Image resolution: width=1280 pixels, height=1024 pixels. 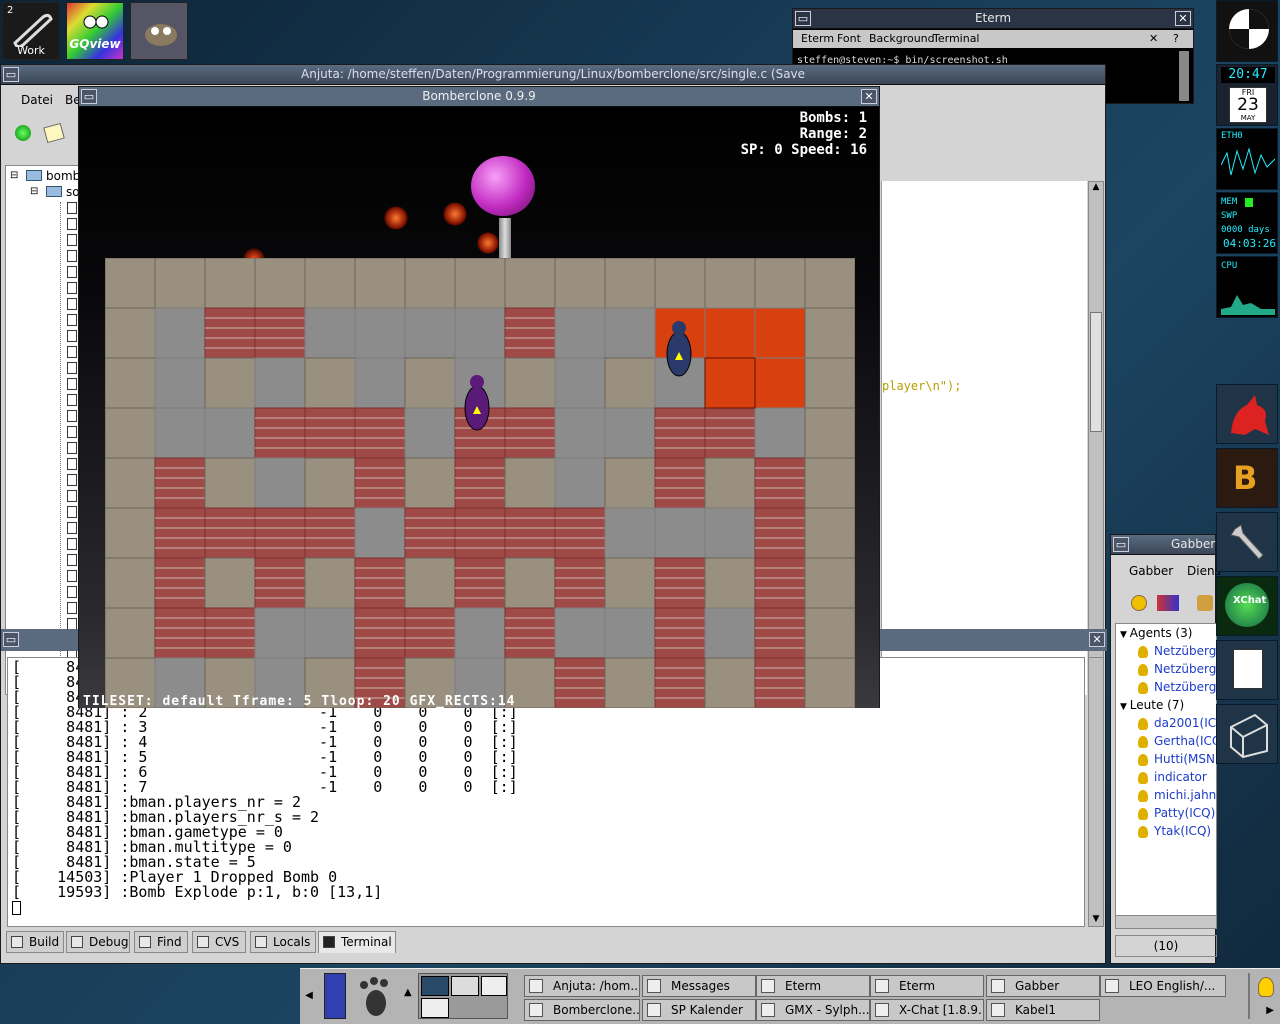 I want to click on taskbar-right-arrow-icon: ▶, so click(x=1270, y=1010).